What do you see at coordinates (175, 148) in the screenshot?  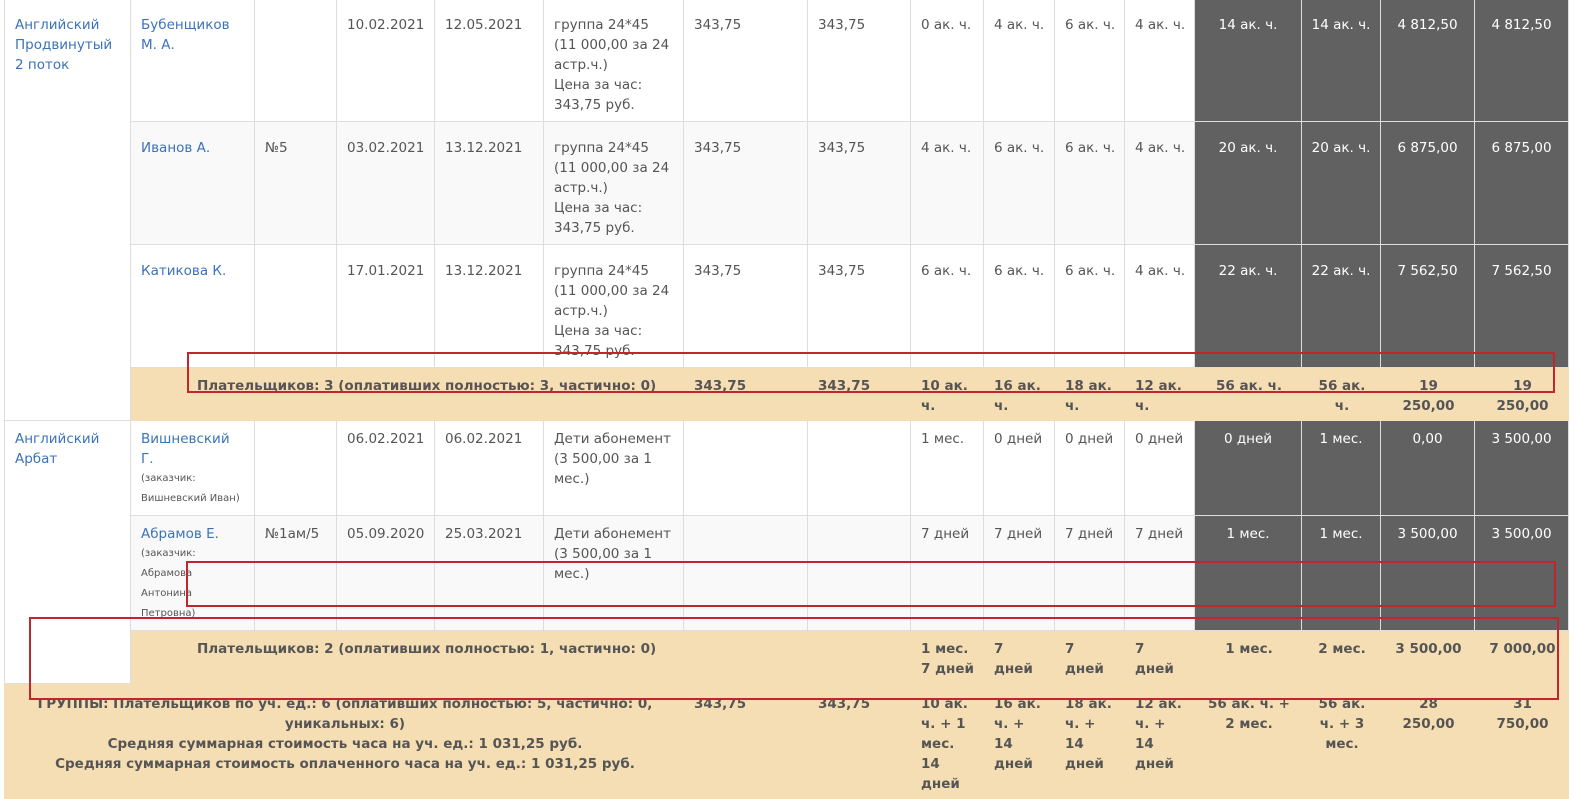 I see `student-link: Иванов А.` at bounding box center [175, 148].